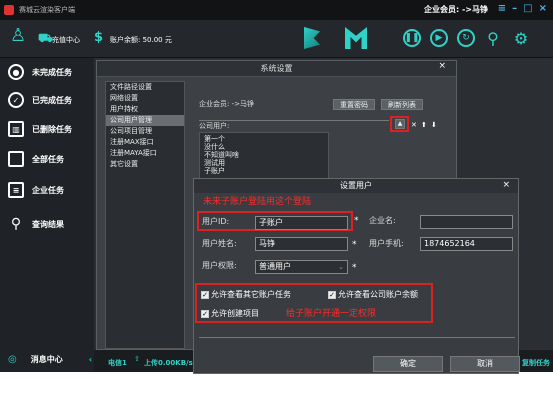 This screenshot has height=395, width=553. I want to click on file-icon, so click(16, 159).